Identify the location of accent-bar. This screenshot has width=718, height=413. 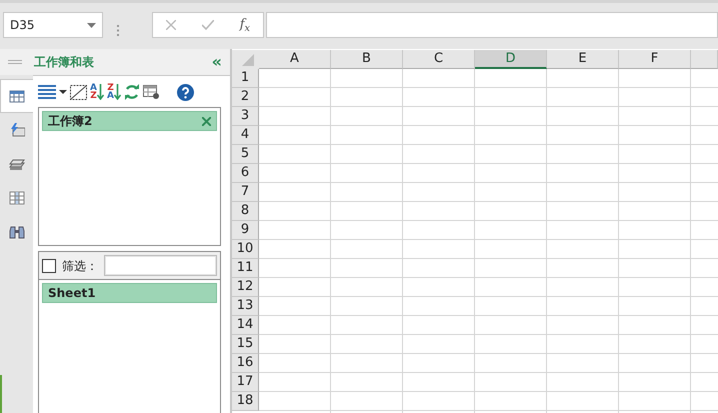
(1, 394).